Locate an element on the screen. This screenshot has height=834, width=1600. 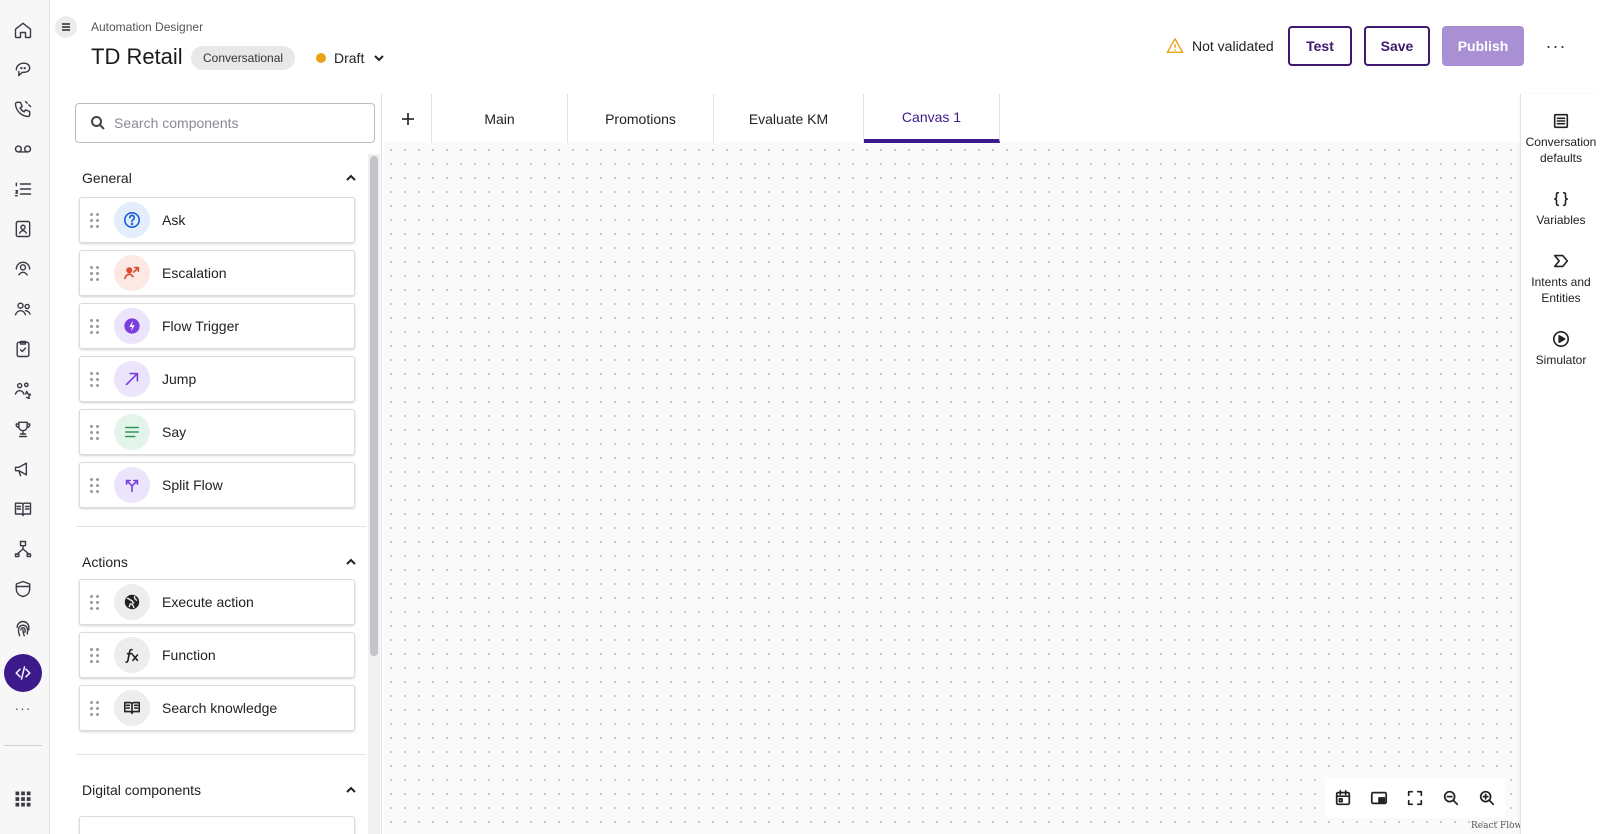
section-header-actions: Actions is located at coordinates (220, 562).